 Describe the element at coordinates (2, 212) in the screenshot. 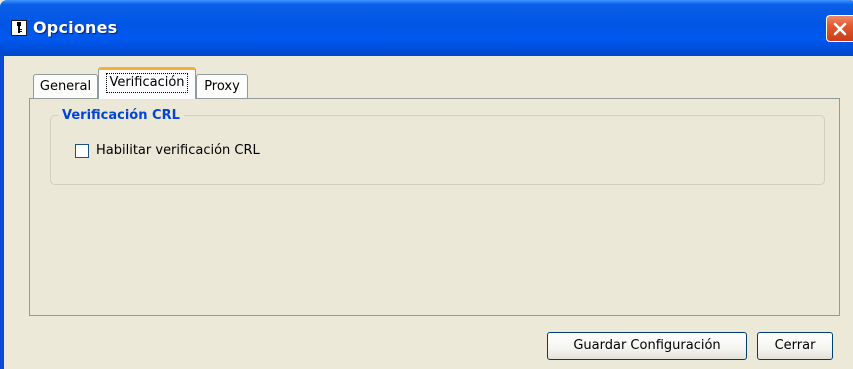

I see `window-frame-left` at that location.